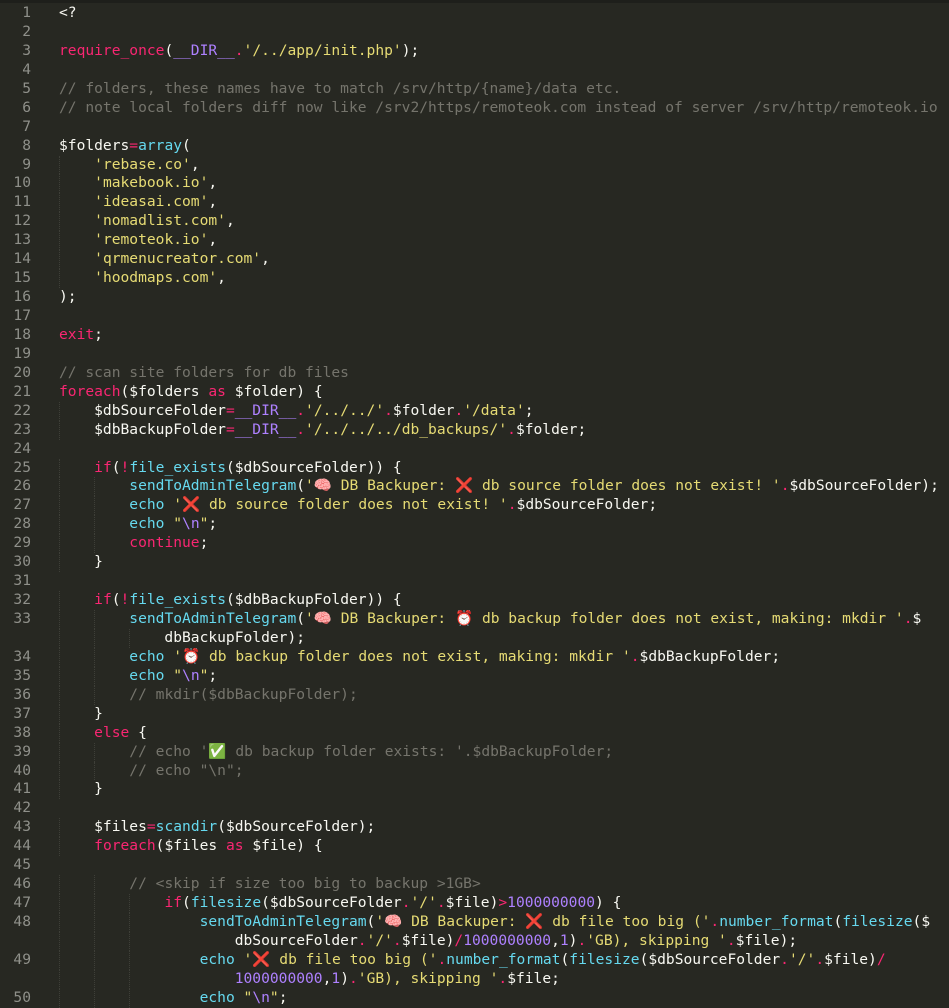 Image resolution: width=949 pixels, height=1008 pixels. Describe the element at coordinates (474, 70) in the screenshot. I see `code-line: 4` at that location.